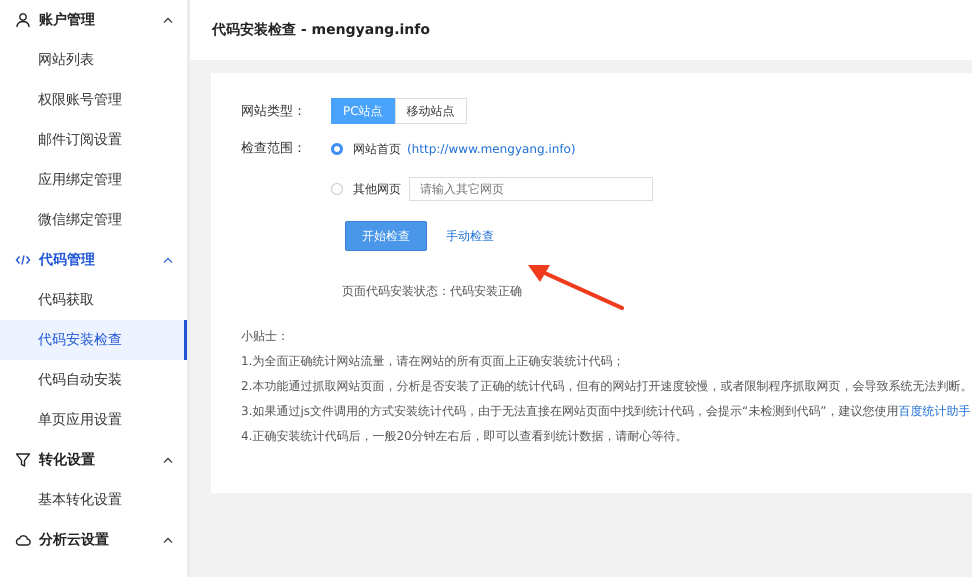 This screenshot has height=577, width=972. Describe the element at coordinates (93, 20) in the screenshot. I see `sidebar-group: 账户管理` at that location.